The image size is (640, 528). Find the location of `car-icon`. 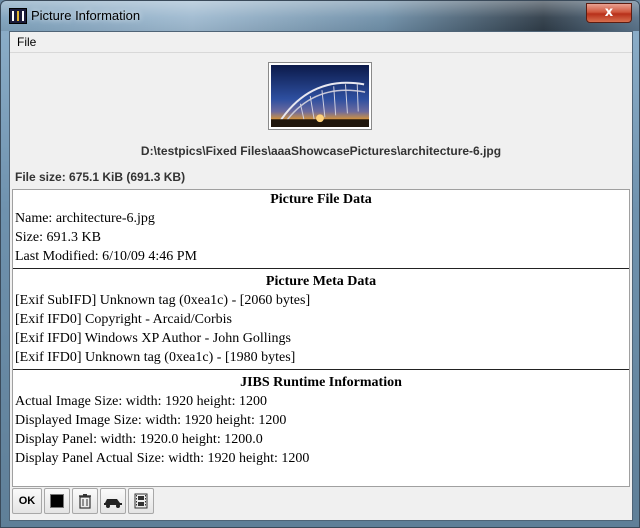

car-icon is located at coordinates (113, 503).